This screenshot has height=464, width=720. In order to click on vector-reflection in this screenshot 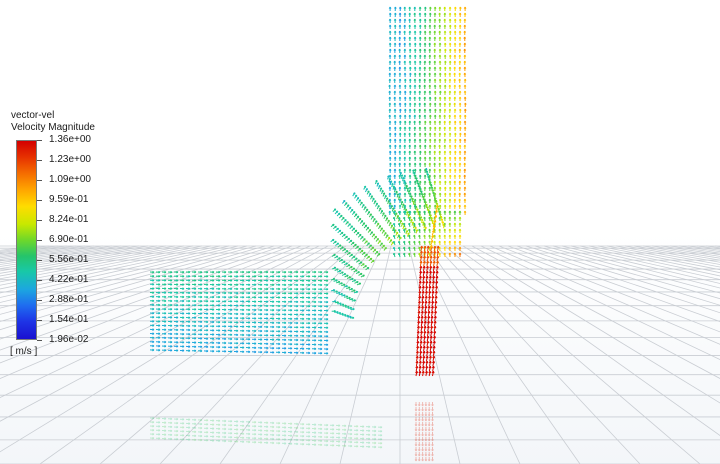, I will do `click(291, 432)`.